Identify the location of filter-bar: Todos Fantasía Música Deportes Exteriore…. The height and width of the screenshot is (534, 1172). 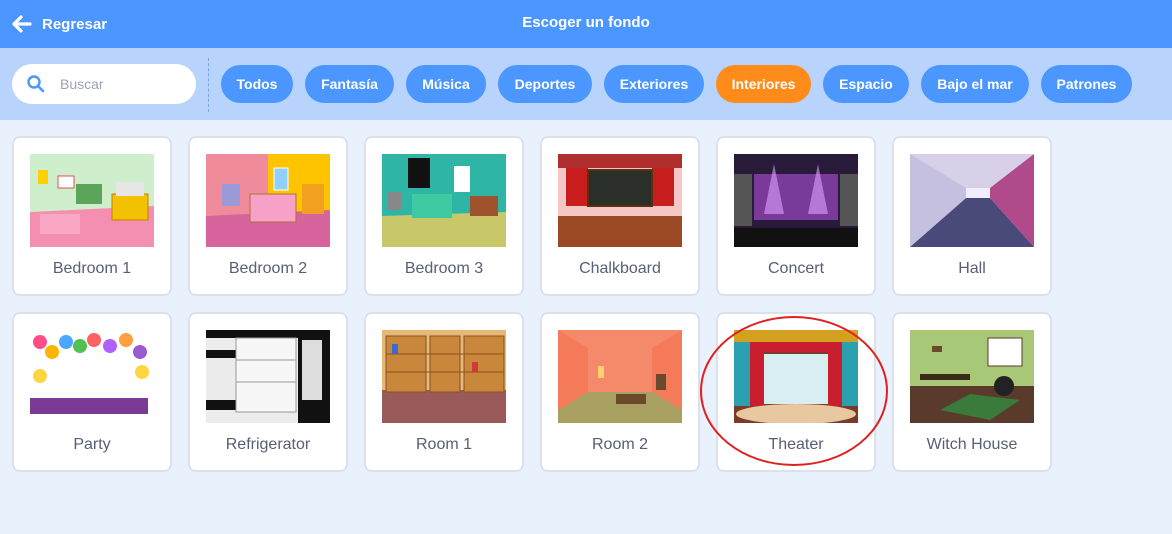
(586, 84).